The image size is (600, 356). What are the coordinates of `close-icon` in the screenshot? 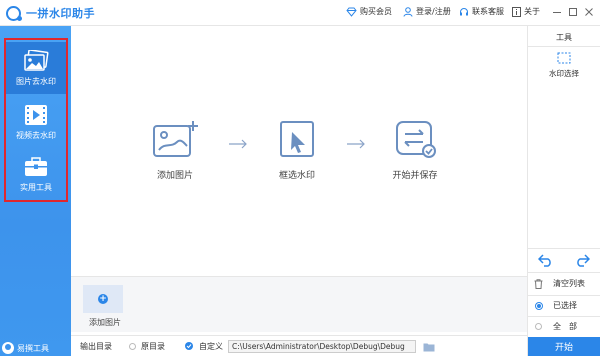 It's located at (589, 12).